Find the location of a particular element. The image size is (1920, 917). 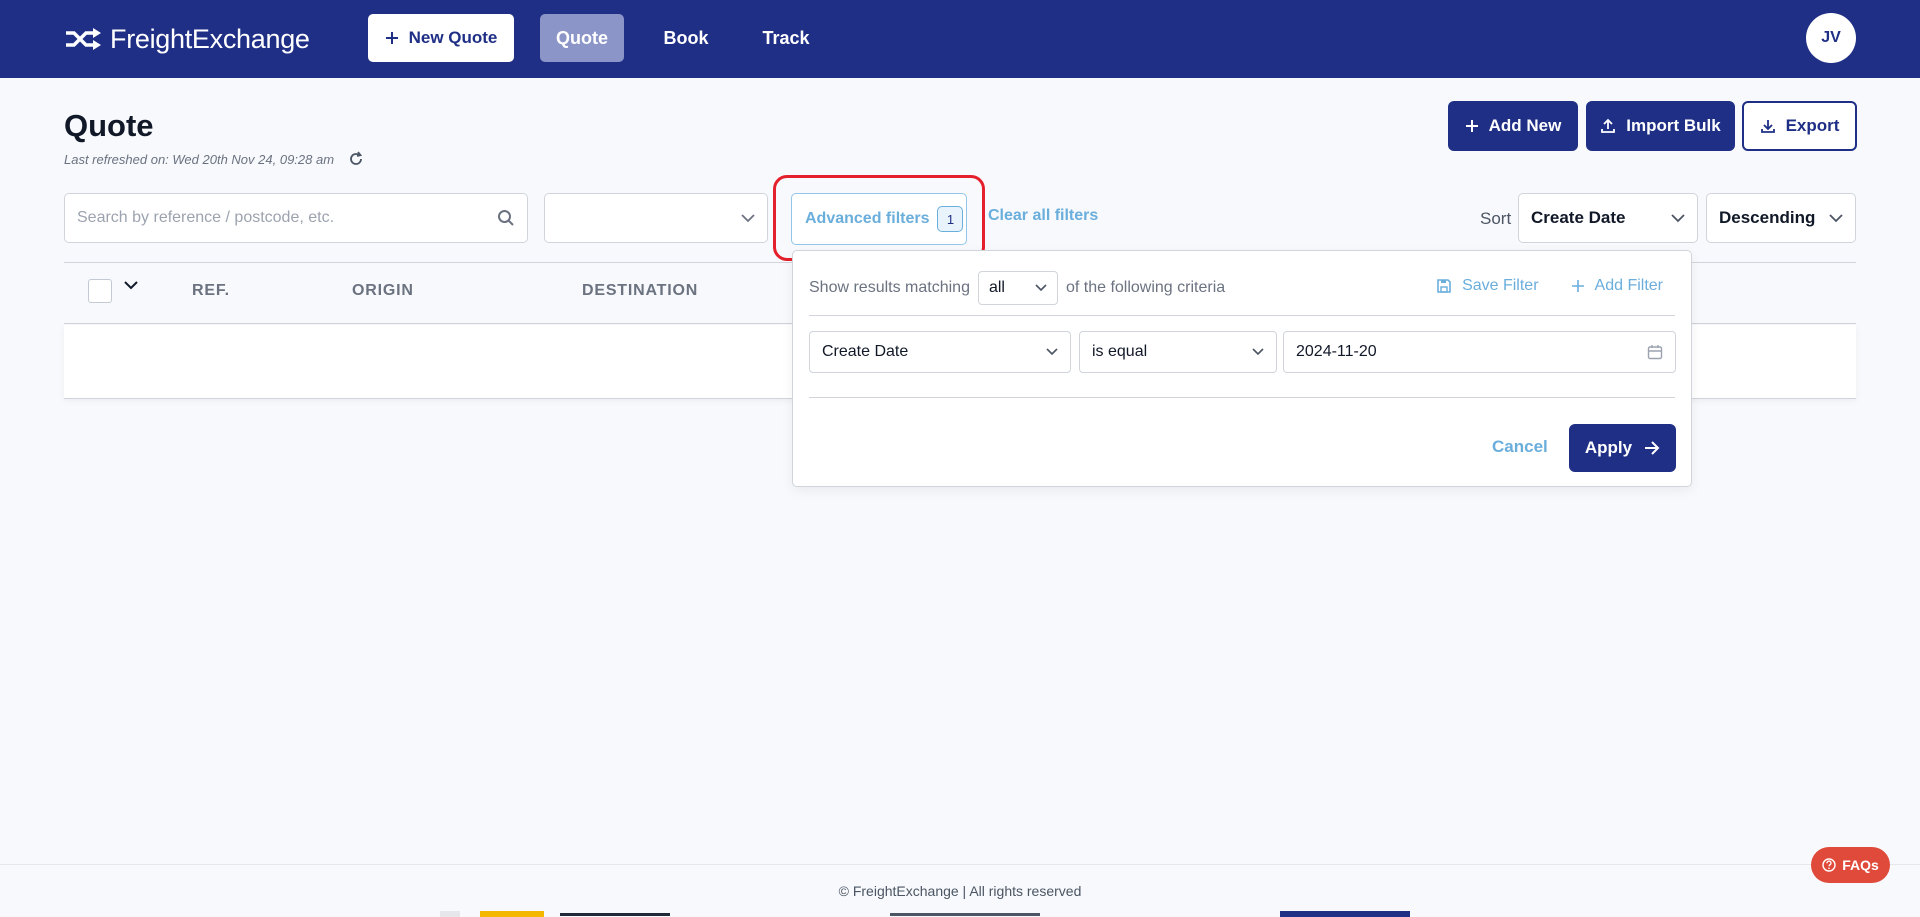

shuffle-logo-icon is located at coordinates (83, 39).